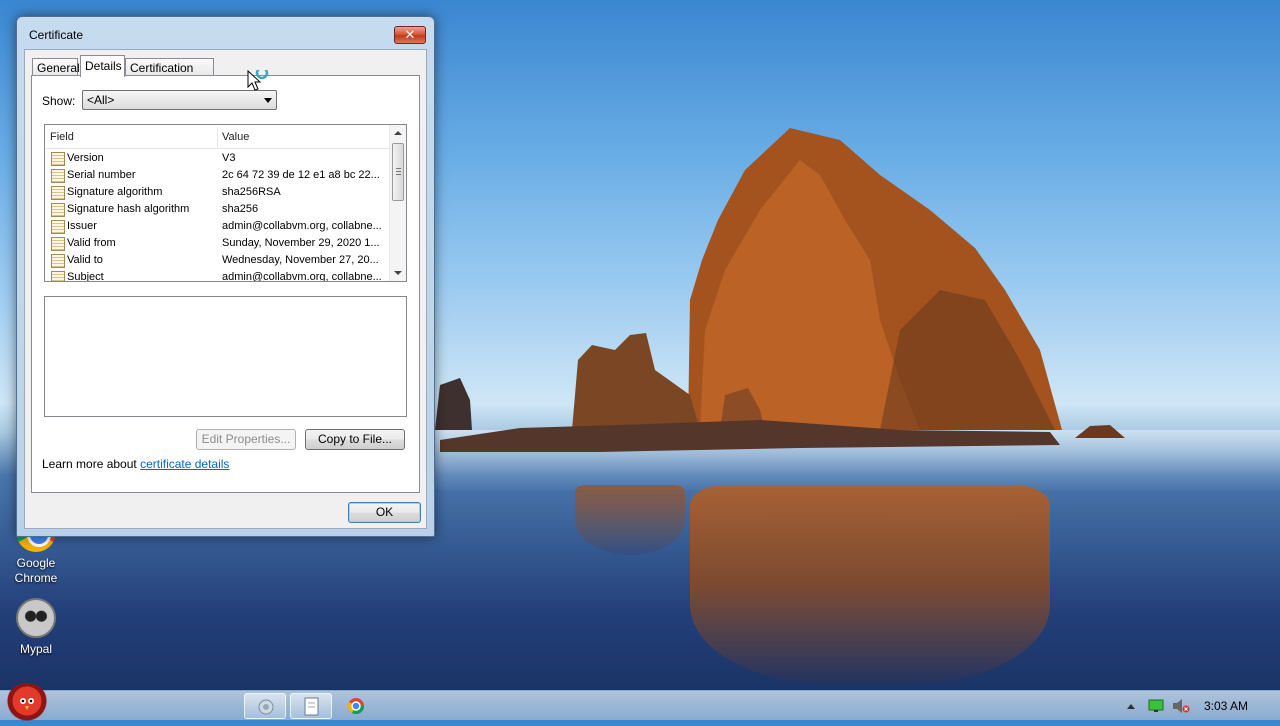 The height and width of the screenshot is (726, 1280). What do you see at coordinates (268, 100) in the screenshot?
I see `chevron-down-icon` at bounding box center [268, 100].